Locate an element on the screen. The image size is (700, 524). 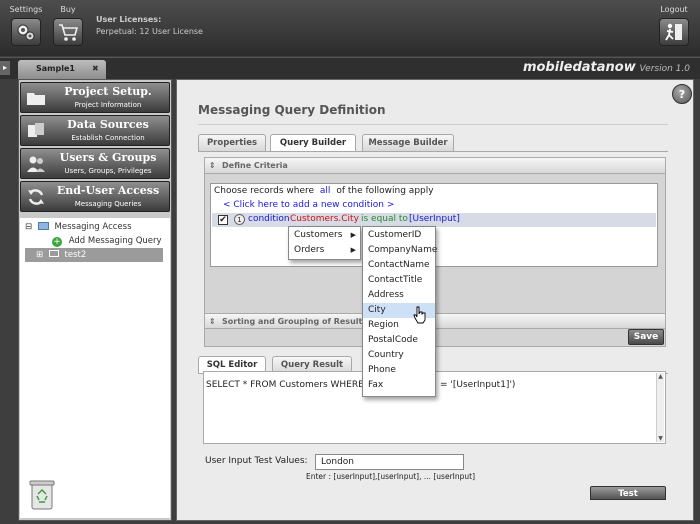
tab-sample1: Sample1 ✖ is located at coordinates (62, 69).